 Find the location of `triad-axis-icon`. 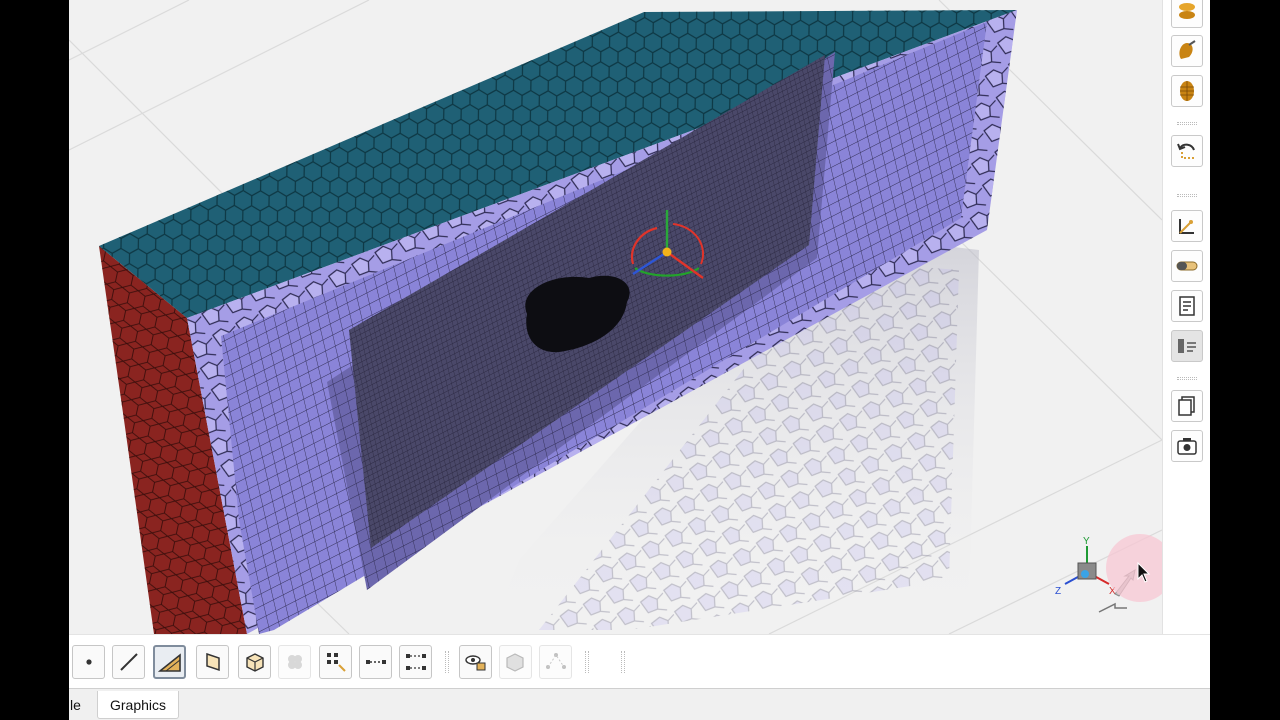

triad-axis-icon is located at coordinates (1187, 226).